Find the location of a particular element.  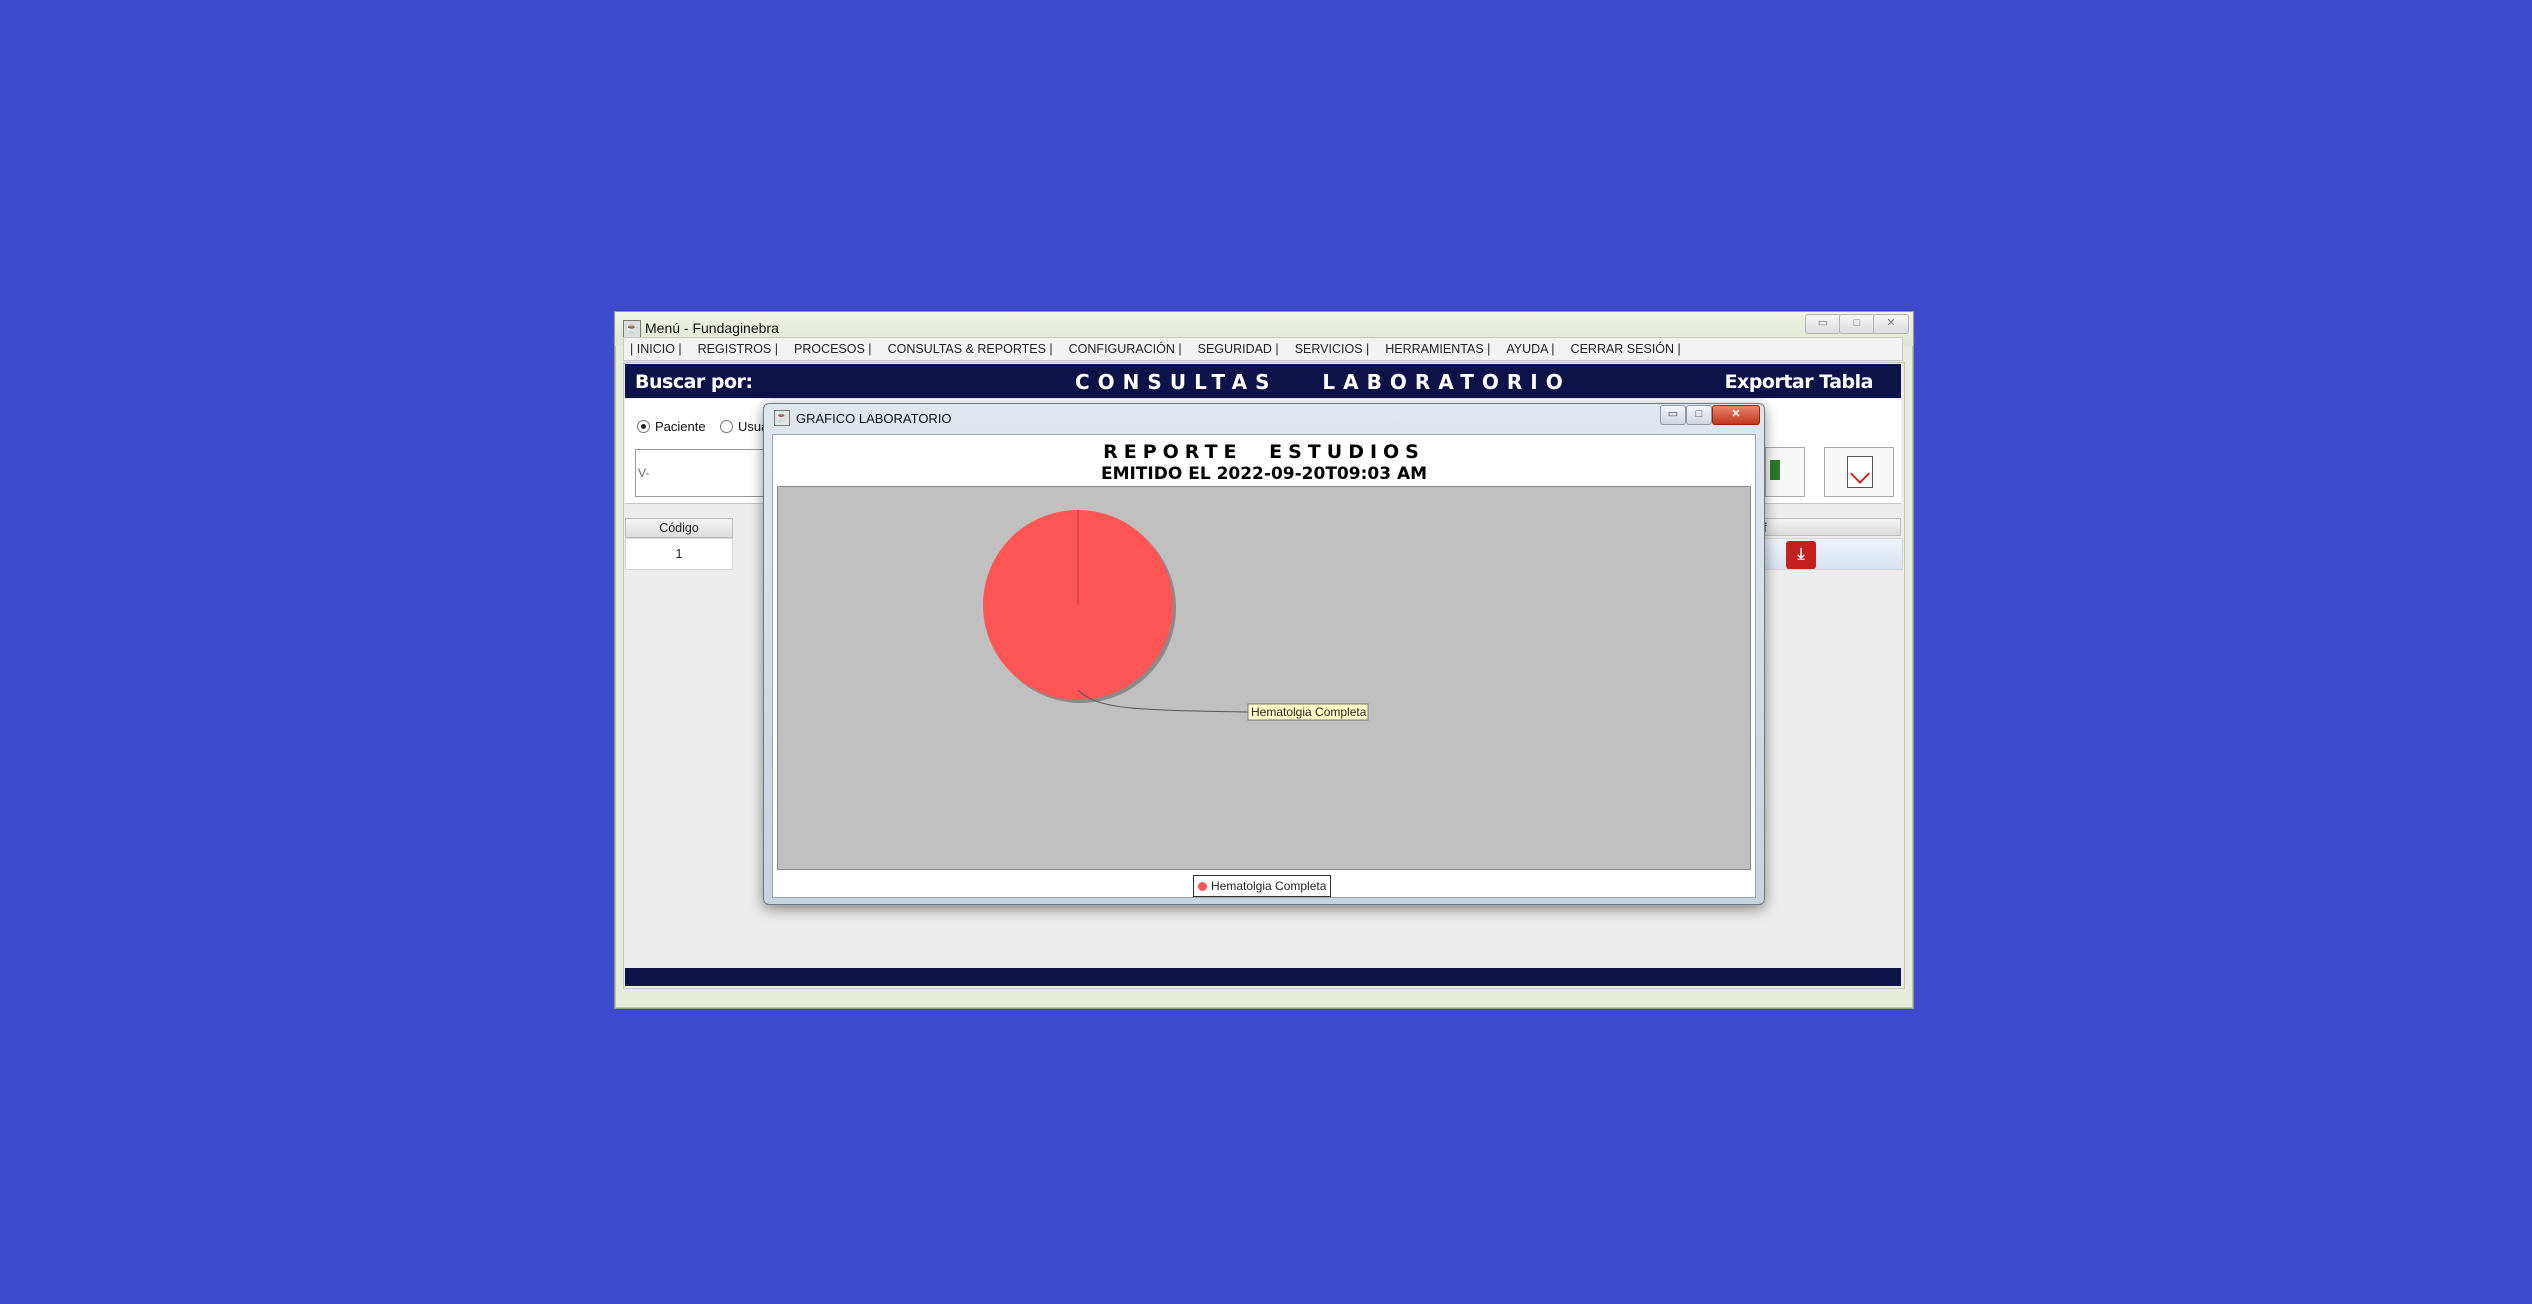

menu-seguridad: SEGURIDAD | is located at coordinates (1240, 349).